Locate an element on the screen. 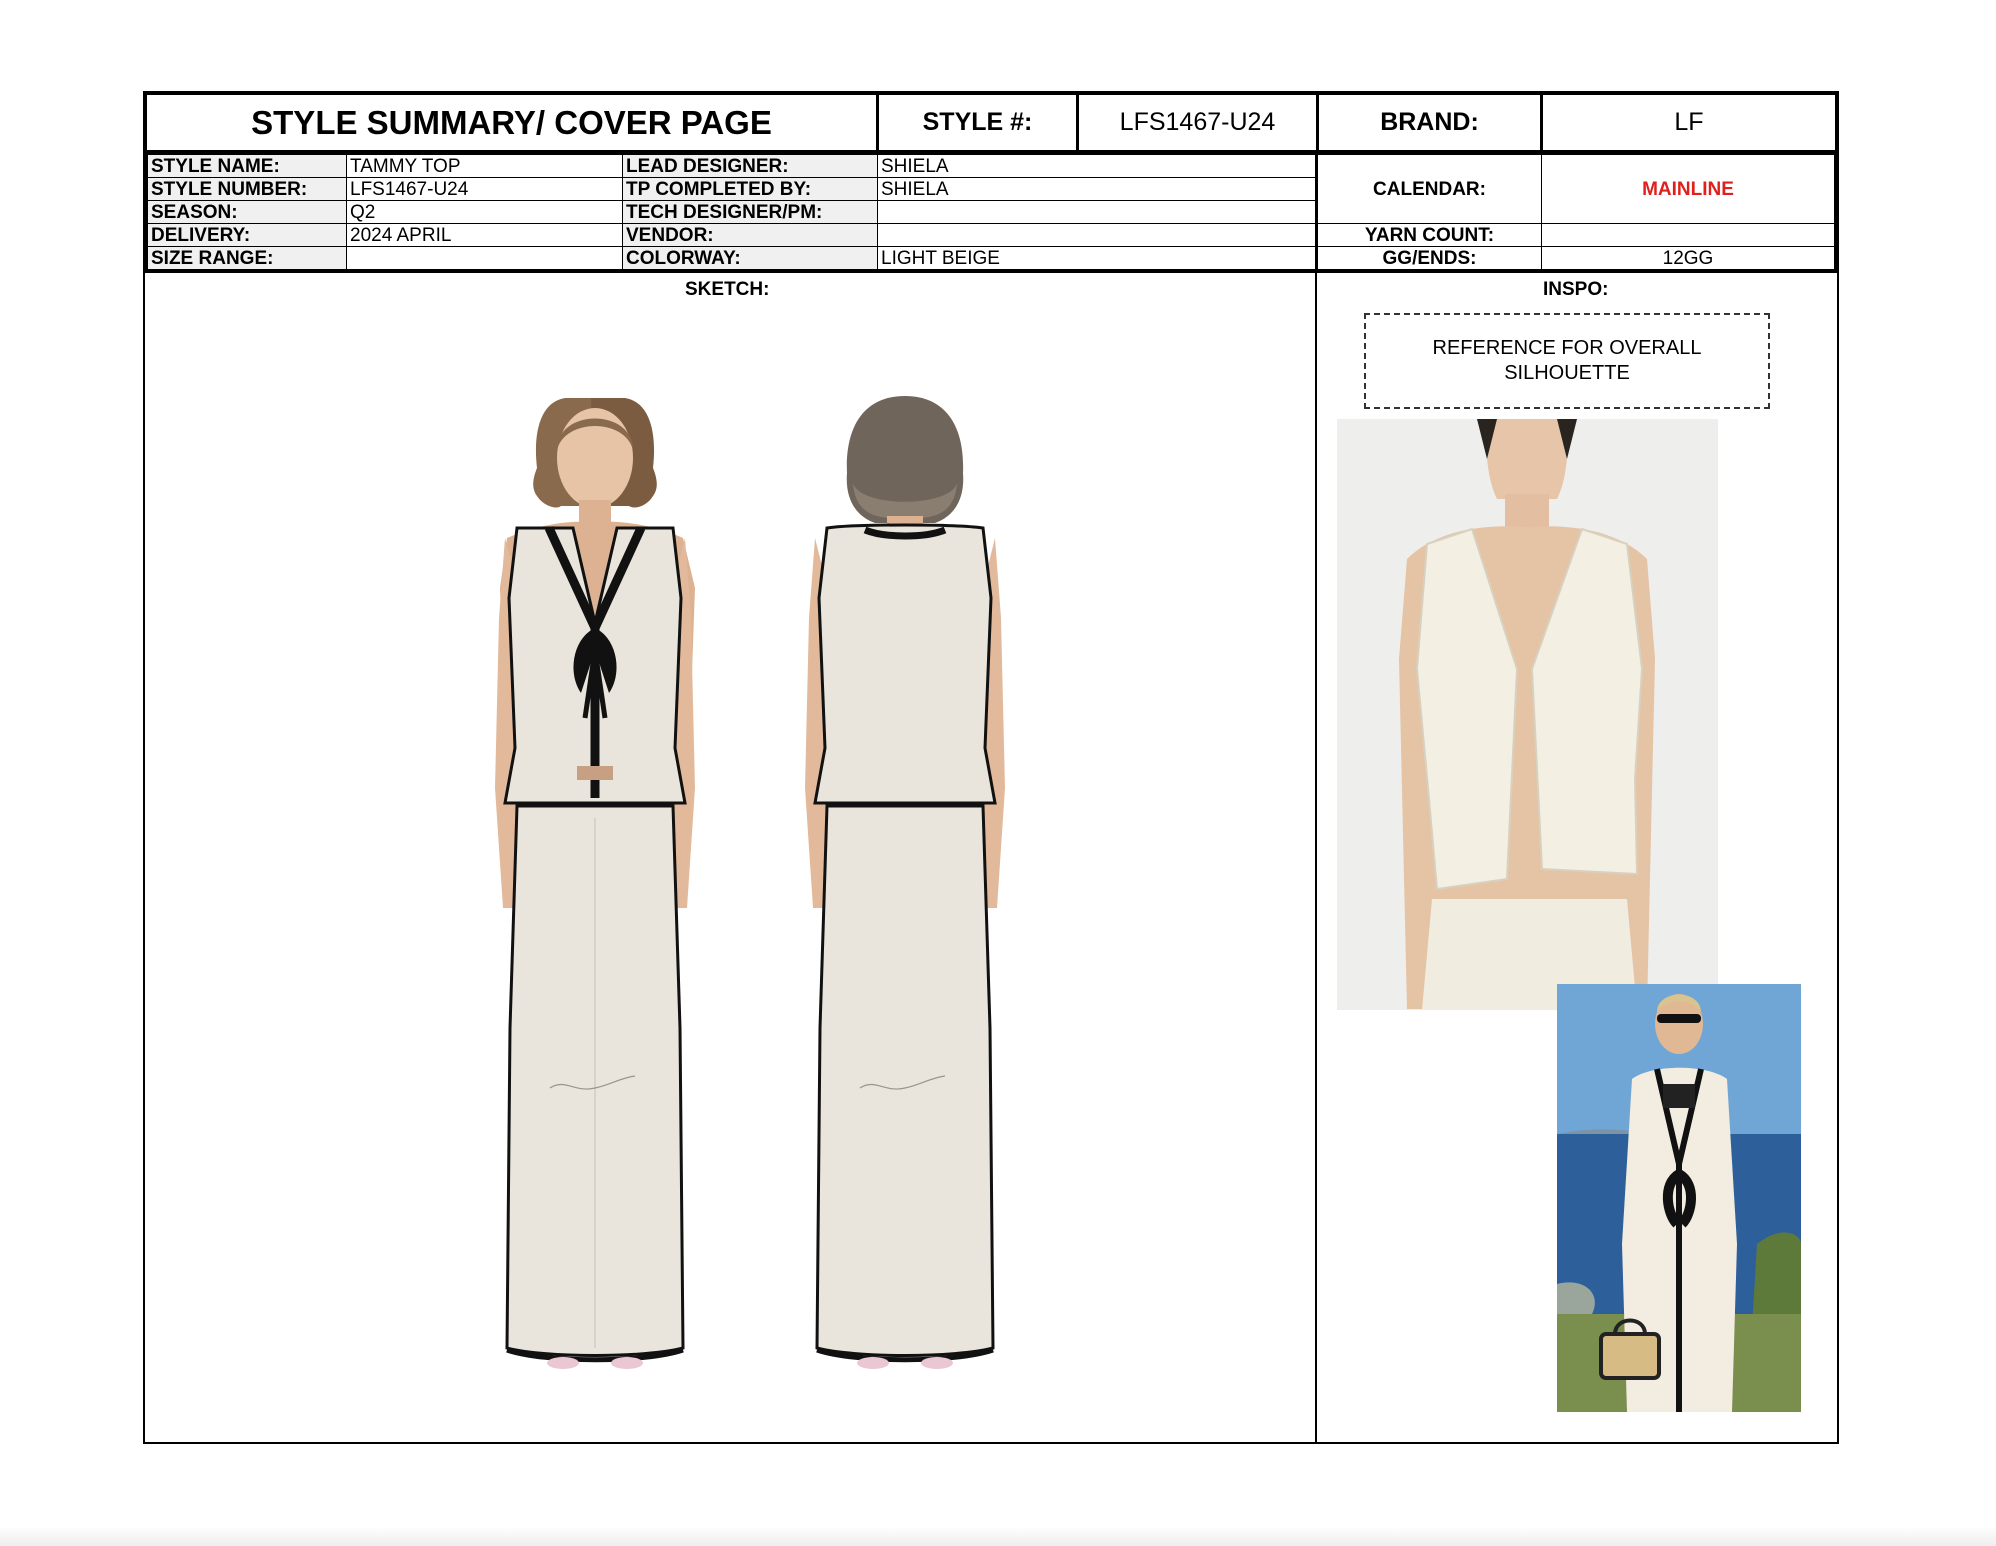 The width and height of the screenshot is (1996, 1546). season-label: SEASON: is located at coordinates (247, 212).